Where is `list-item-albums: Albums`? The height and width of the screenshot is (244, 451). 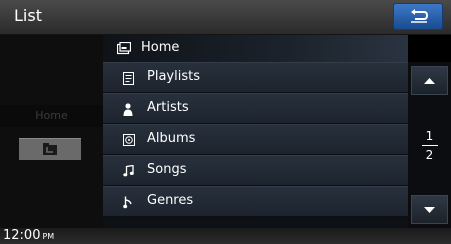
list-item-albums: Albums is located at coordinates (255, 139).